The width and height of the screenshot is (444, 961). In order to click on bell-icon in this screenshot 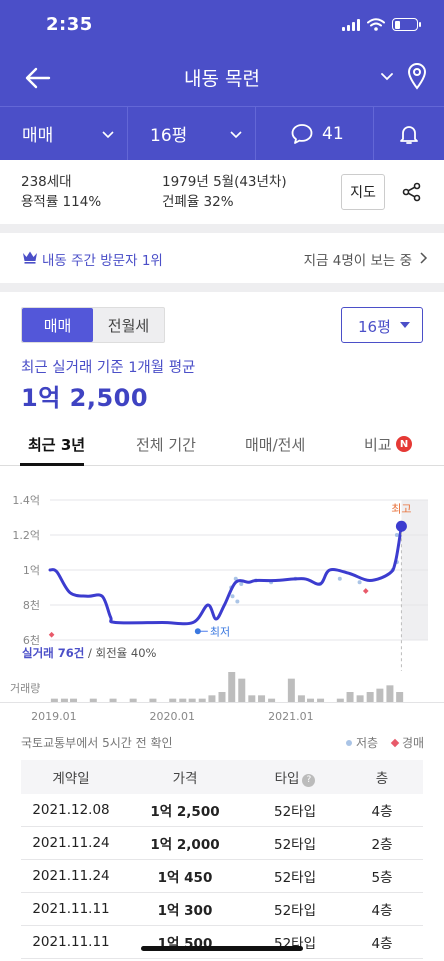, I will do `click(409, 134)`.